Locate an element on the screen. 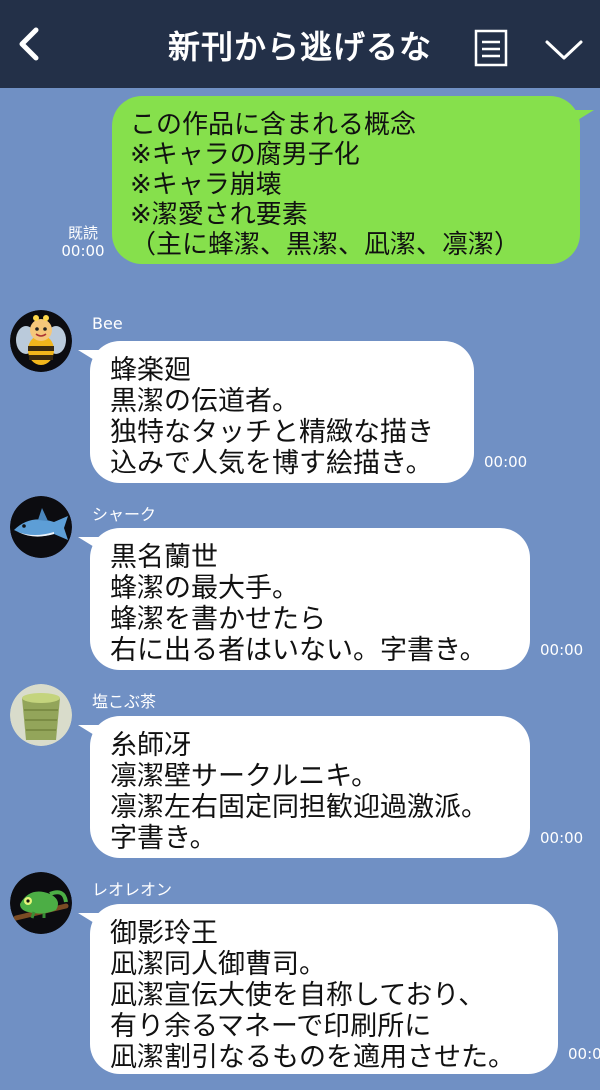 This screenshot has height=1090, width=600. chameleon-avatar-icon is located at coordinates (41, 903).